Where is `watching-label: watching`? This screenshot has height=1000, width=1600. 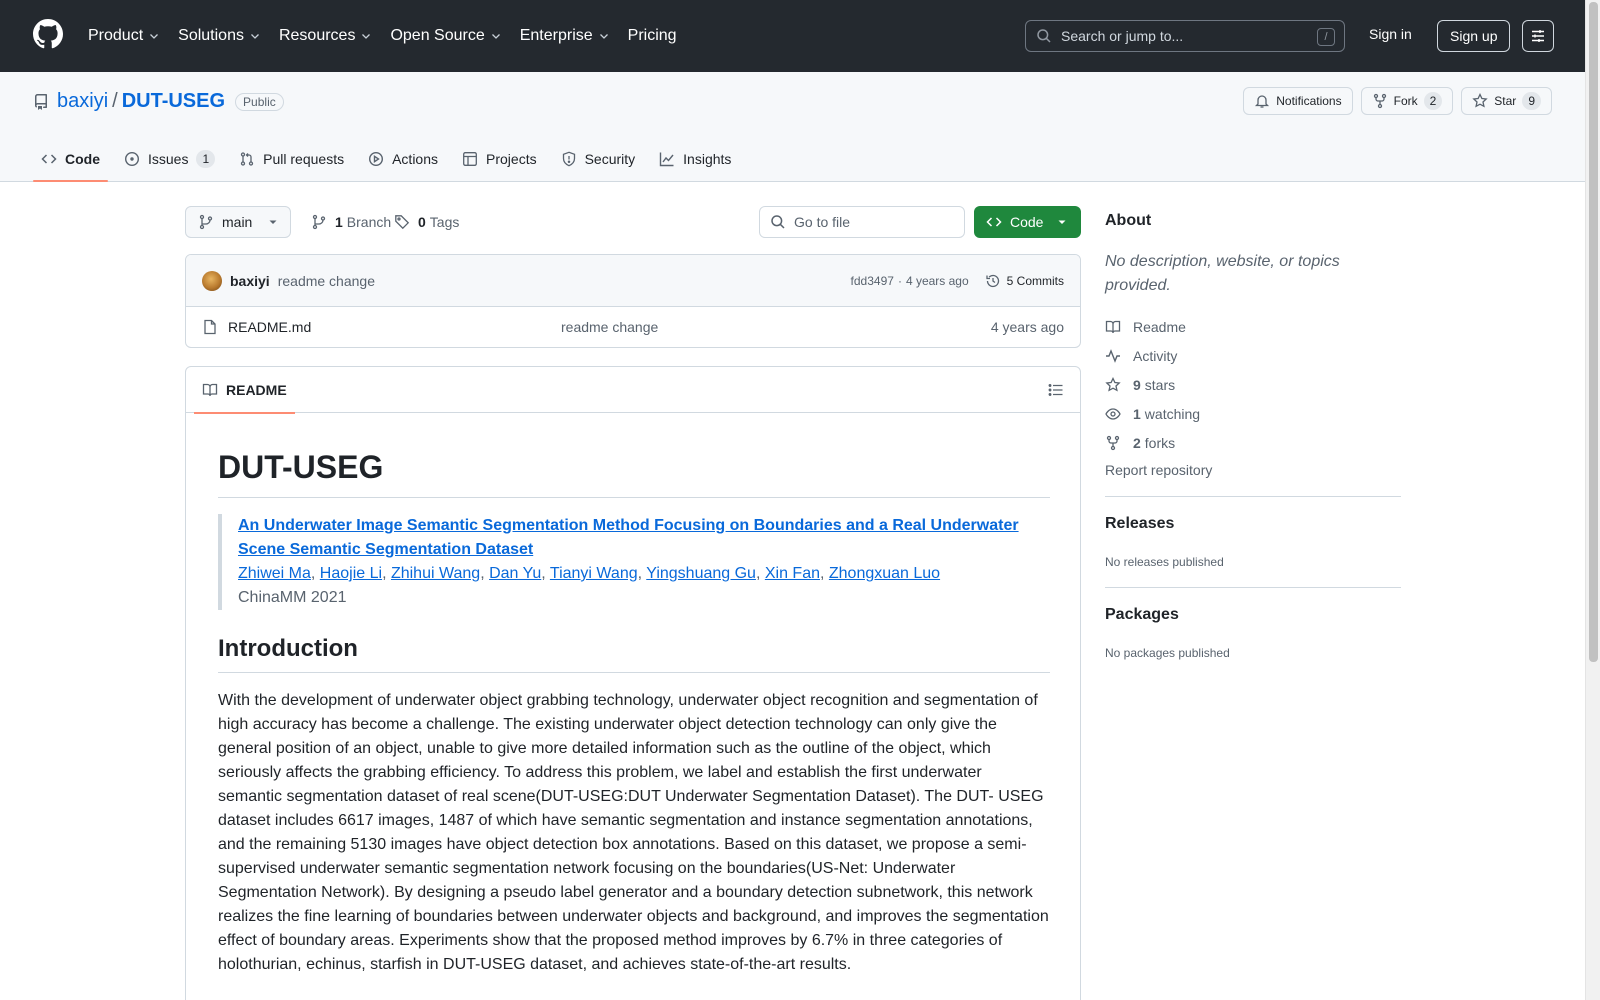
watching-label: watching is located at coordinates (1172, 413).